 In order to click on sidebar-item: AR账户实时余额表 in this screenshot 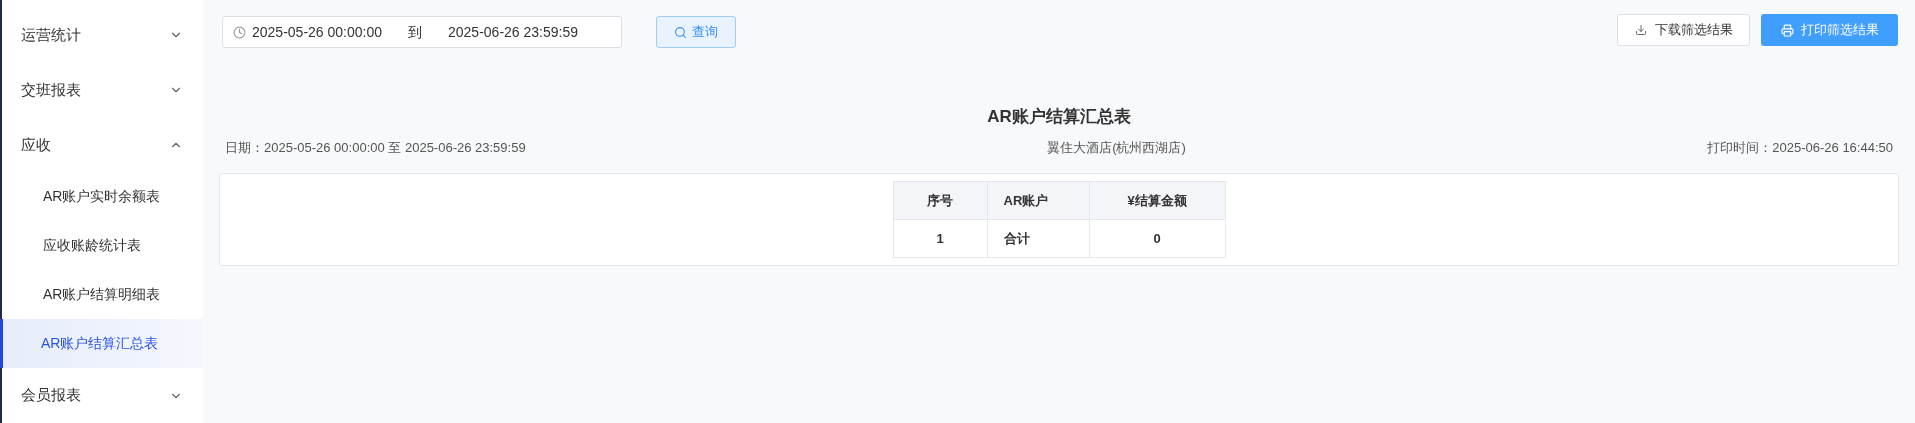, I will do `click(102, 197)`.